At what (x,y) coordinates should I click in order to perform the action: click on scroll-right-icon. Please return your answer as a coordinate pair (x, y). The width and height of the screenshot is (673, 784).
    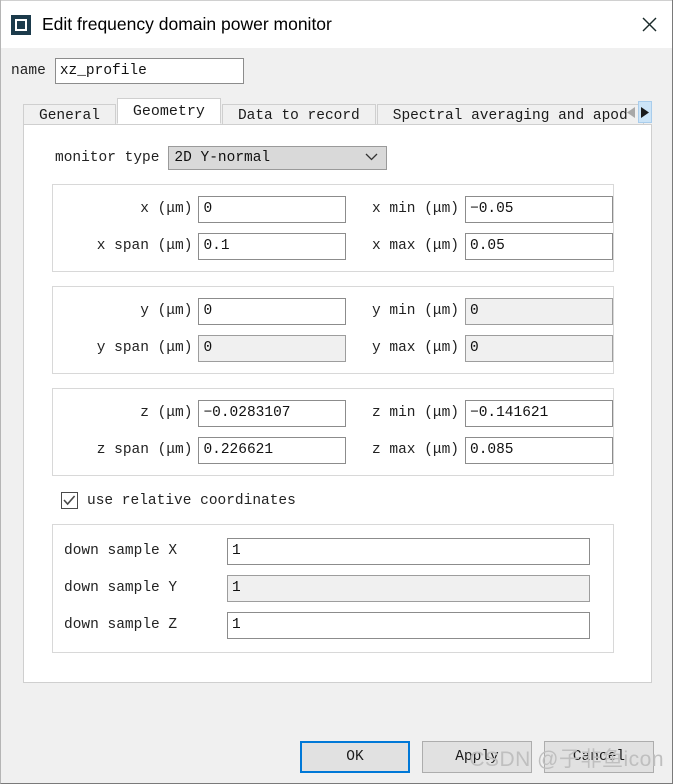
    Looking at the image, I should click on (645, 112).